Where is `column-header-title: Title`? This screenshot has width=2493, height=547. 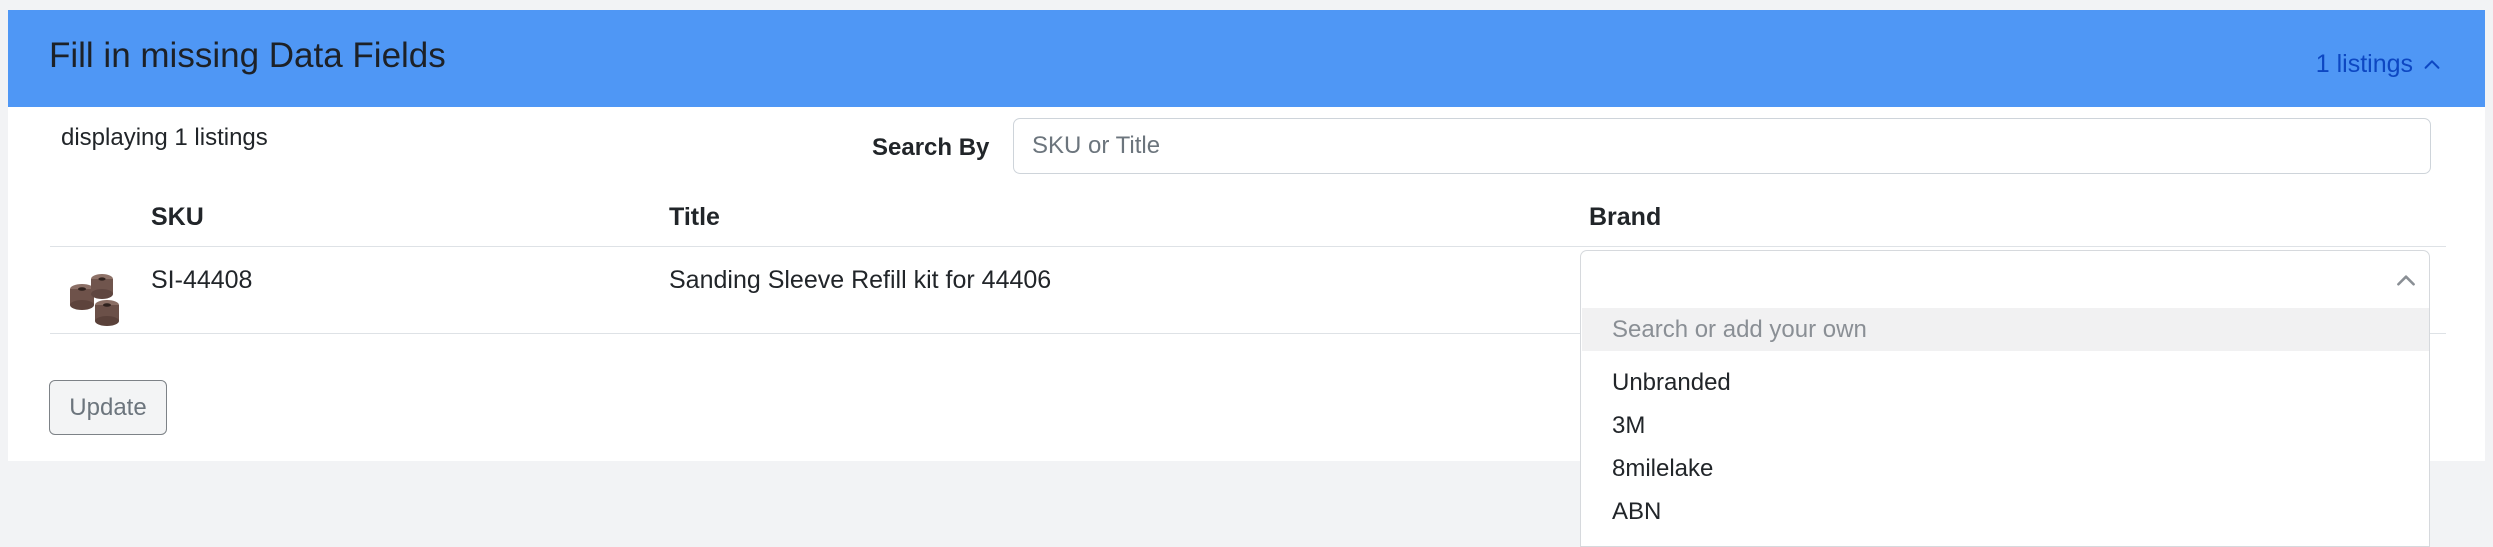 column-header-title: Title is located at coordinates (694, 217).